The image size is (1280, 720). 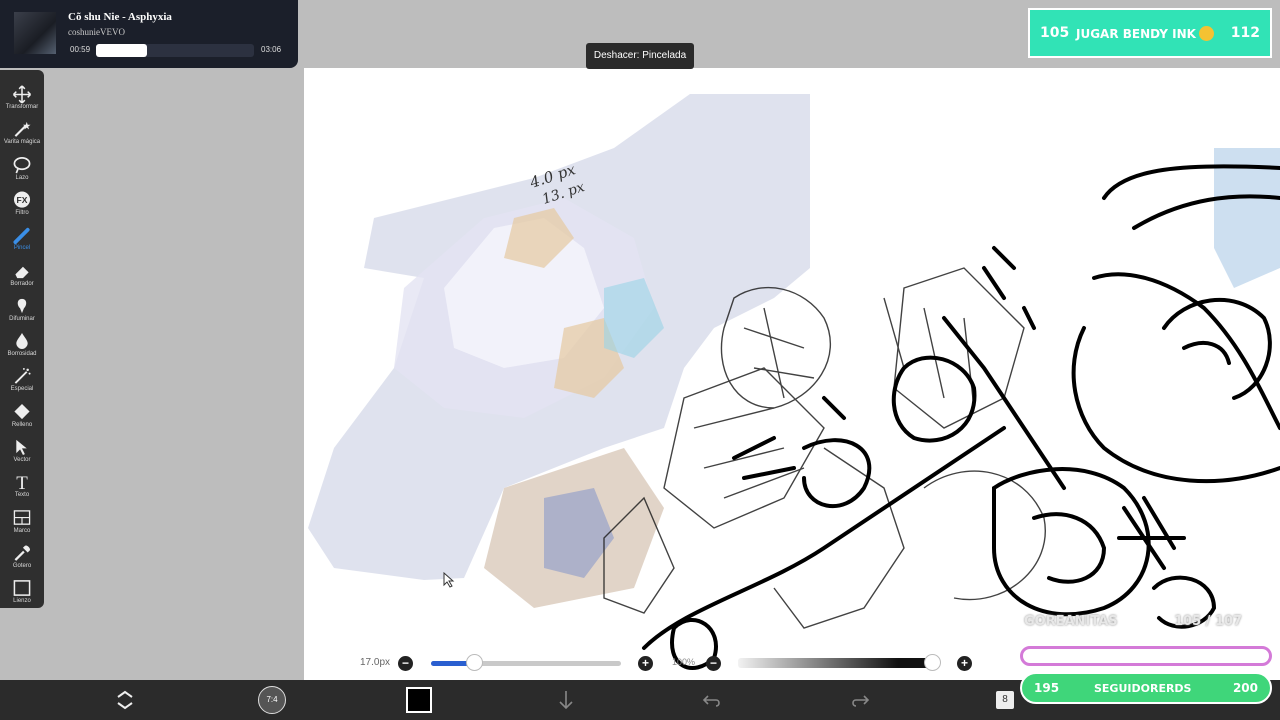 I want to click on tool-lazo: Lazo, so click(x=22, y=168).